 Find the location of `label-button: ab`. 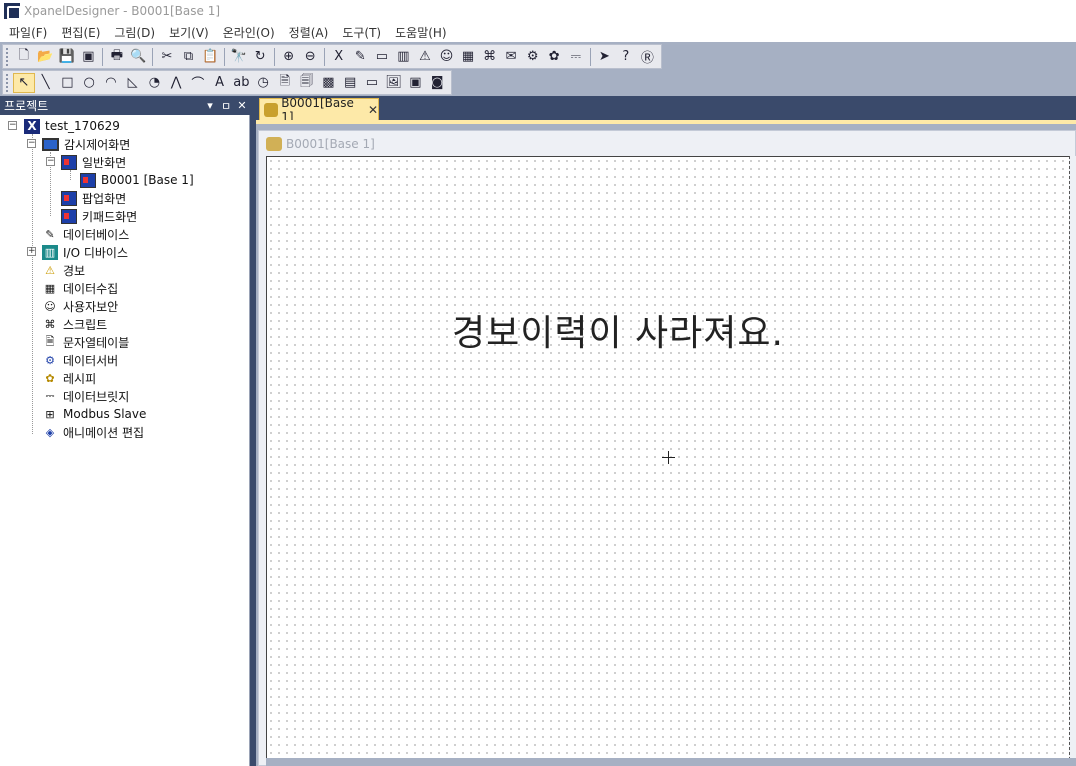

label-button: ab is located at coordinates (242, 83).